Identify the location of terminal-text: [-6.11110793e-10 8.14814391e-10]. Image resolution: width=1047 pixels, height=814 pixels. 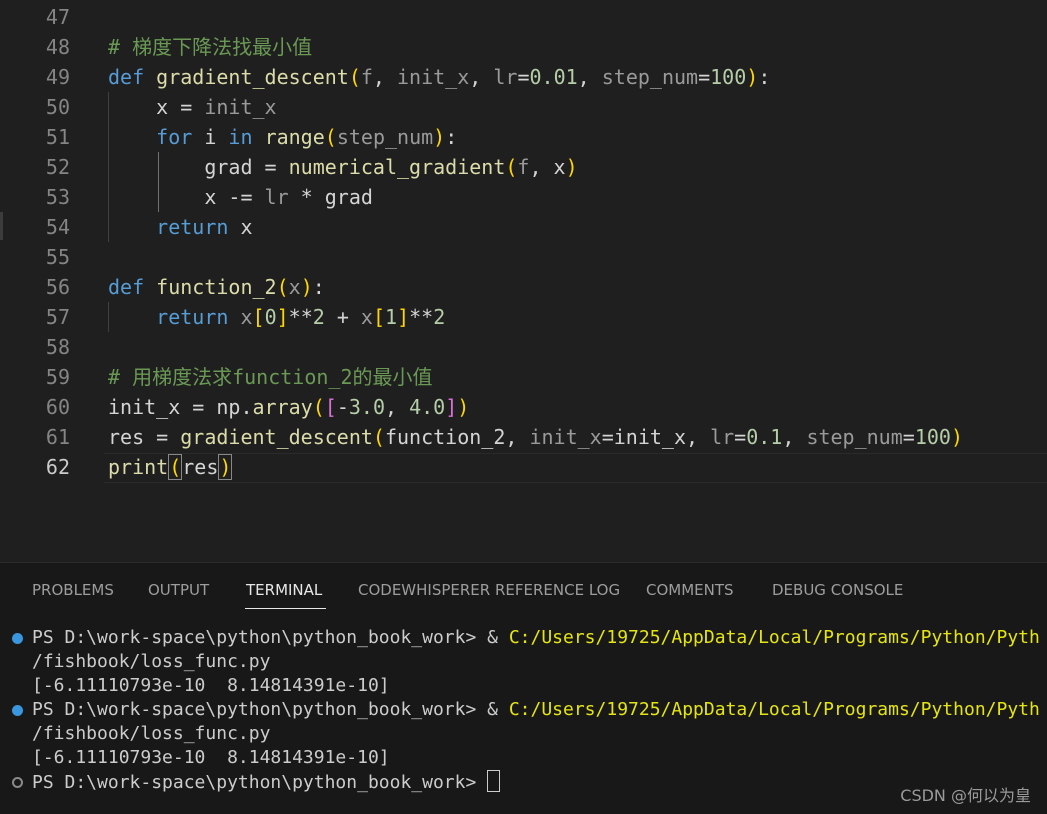
(211, 686).